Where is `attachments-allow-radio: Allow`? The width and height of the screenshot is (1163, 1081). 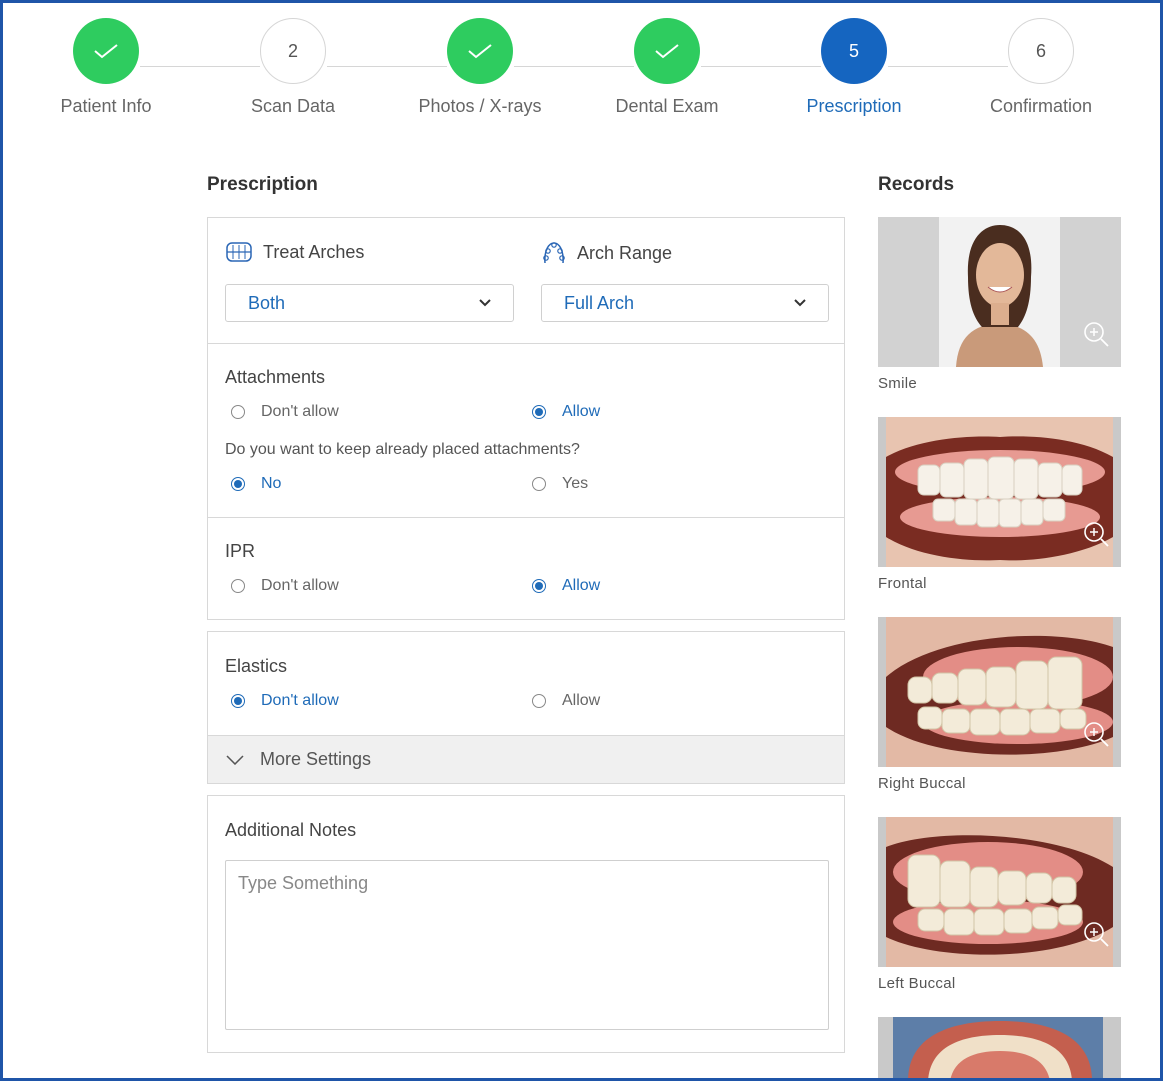 attachments-allow-radio: Allow is located at coordinates (566, 412).